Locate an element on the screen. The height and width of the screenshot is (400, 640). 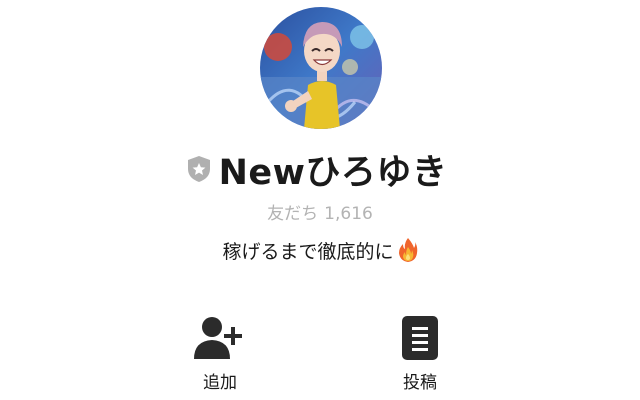
profile-name-row: Newひろゆき is located at coordinates (320, 169).